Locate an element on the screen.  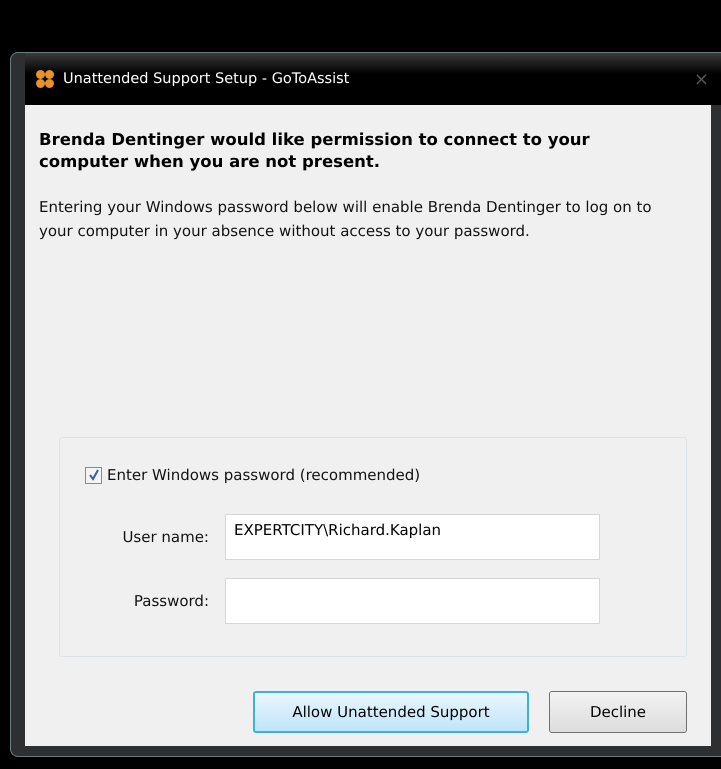
field-label: Password: is located at coordinates (171, 601).